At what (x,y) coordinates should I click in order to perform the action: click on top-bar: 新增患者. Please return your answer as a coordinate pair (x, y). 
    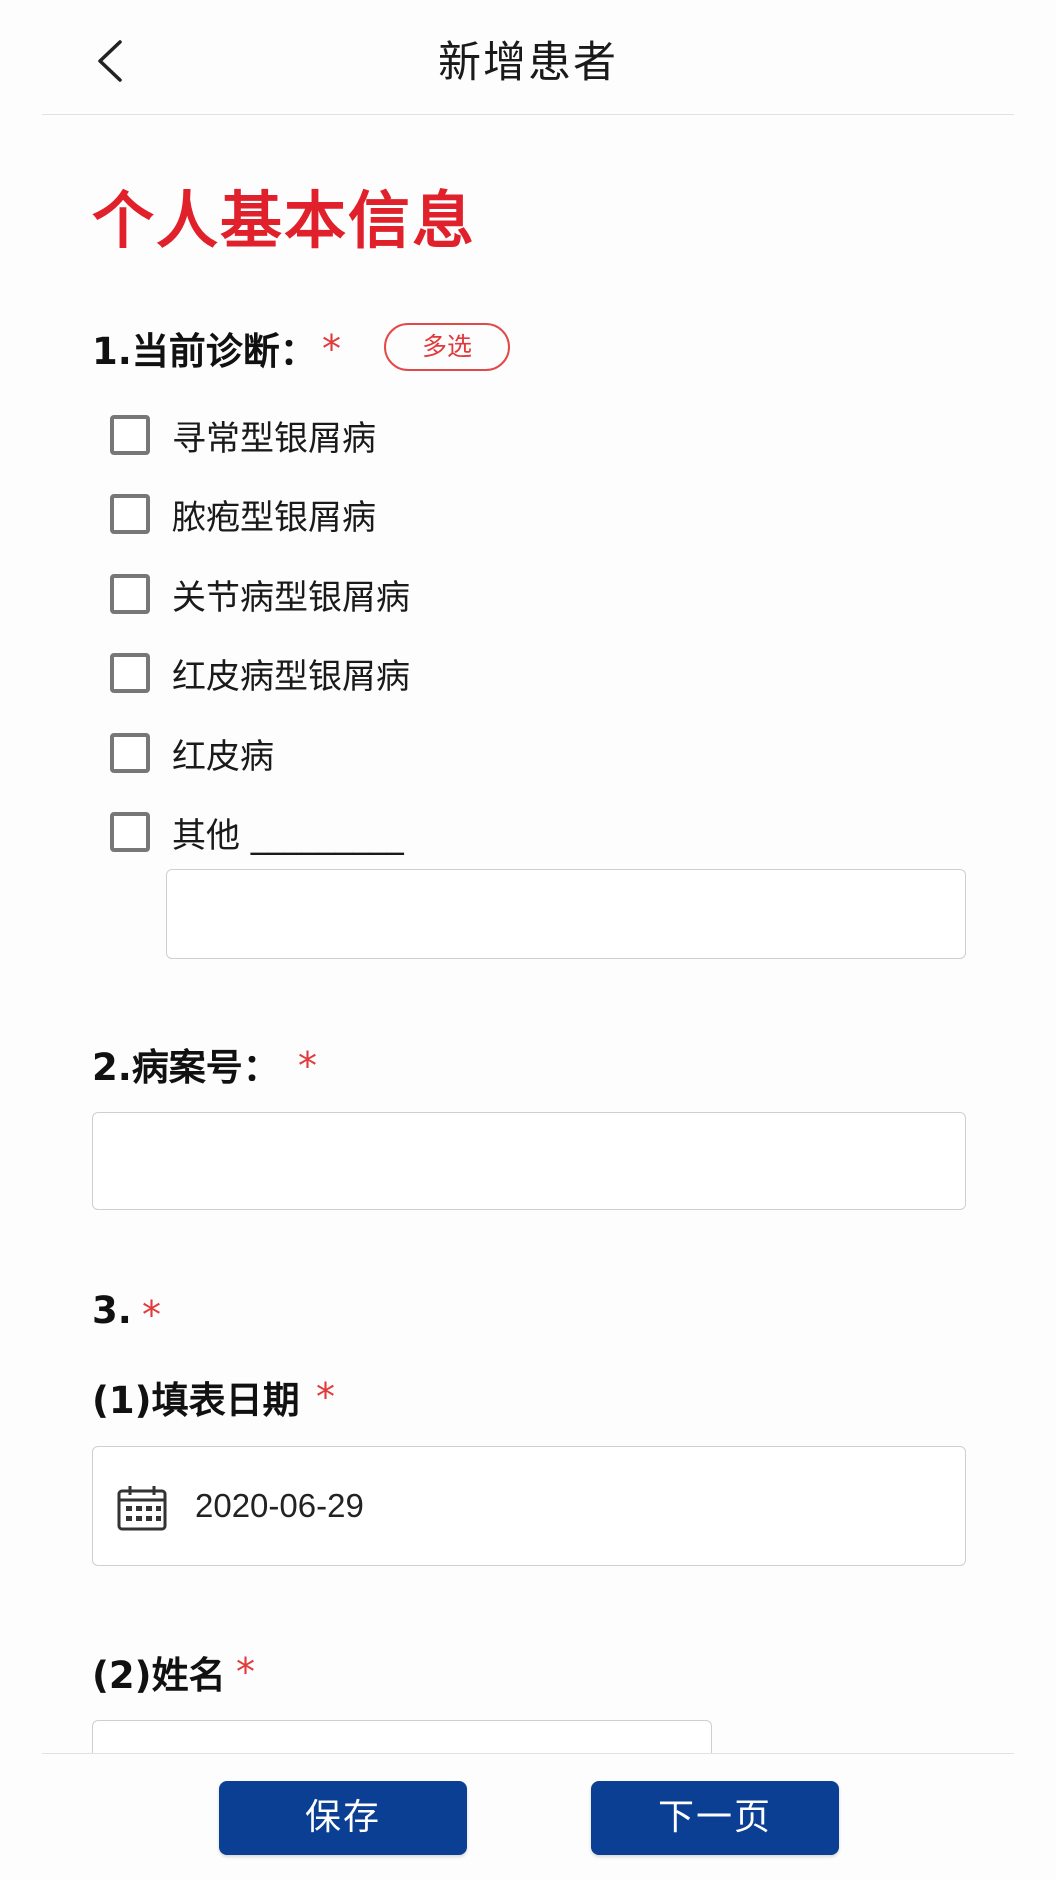
    Looking at the image, I should click on (528, 57).